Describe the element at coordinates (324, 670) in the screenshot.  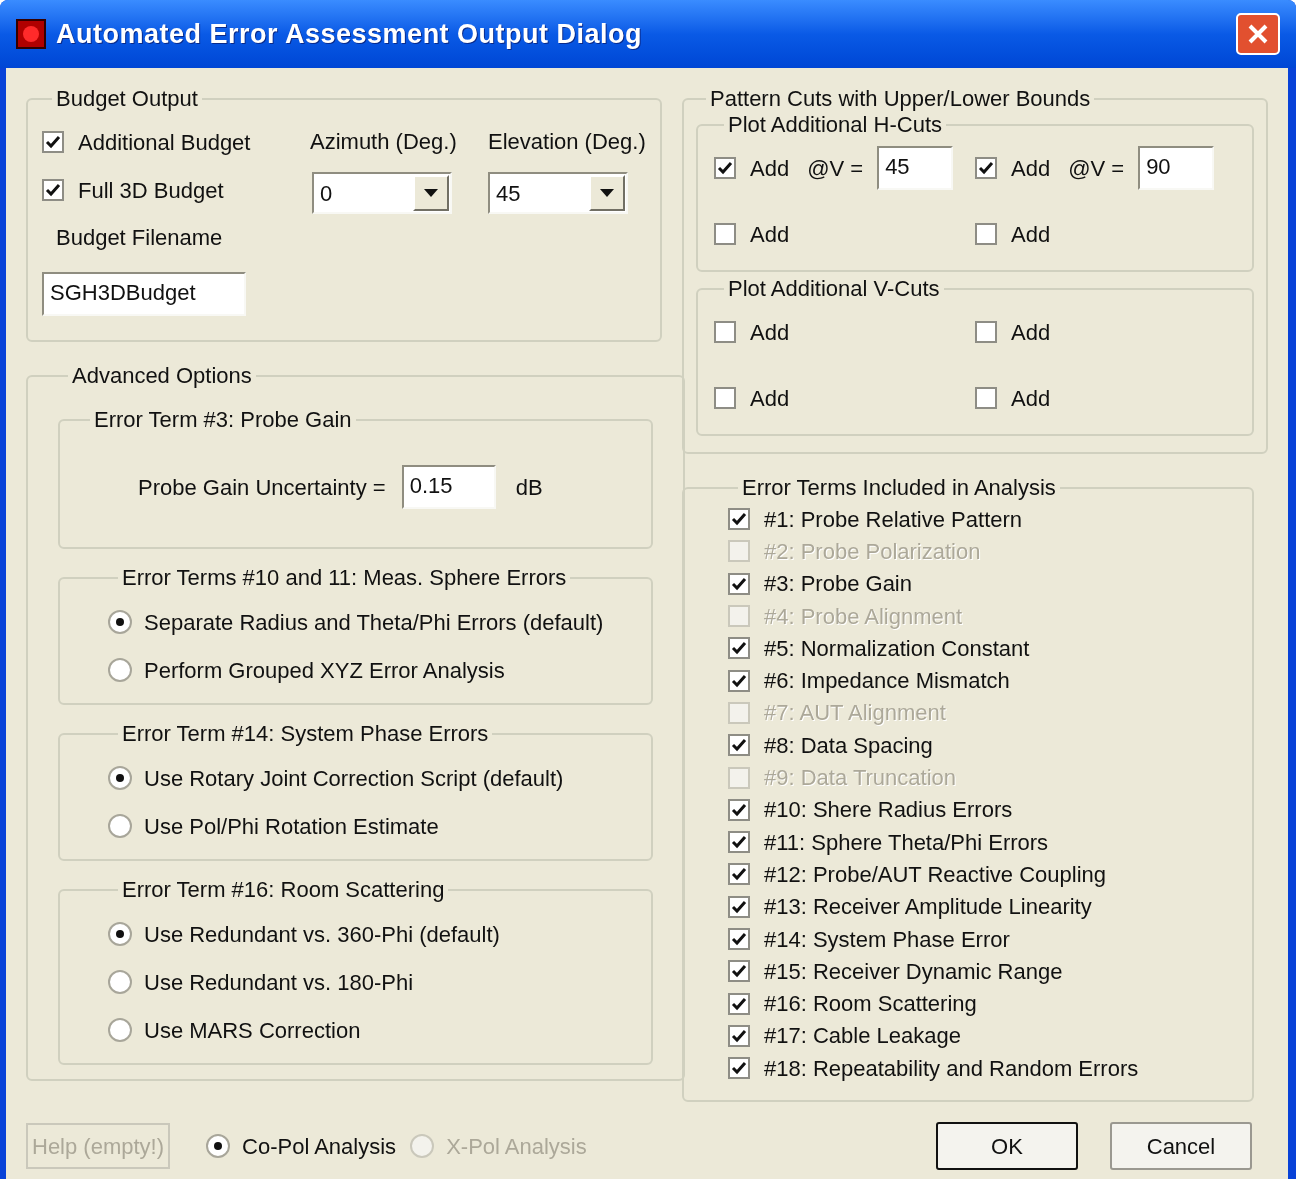
I see `radio-label: Perform Grouped XYZ Error Analysis` at that location.